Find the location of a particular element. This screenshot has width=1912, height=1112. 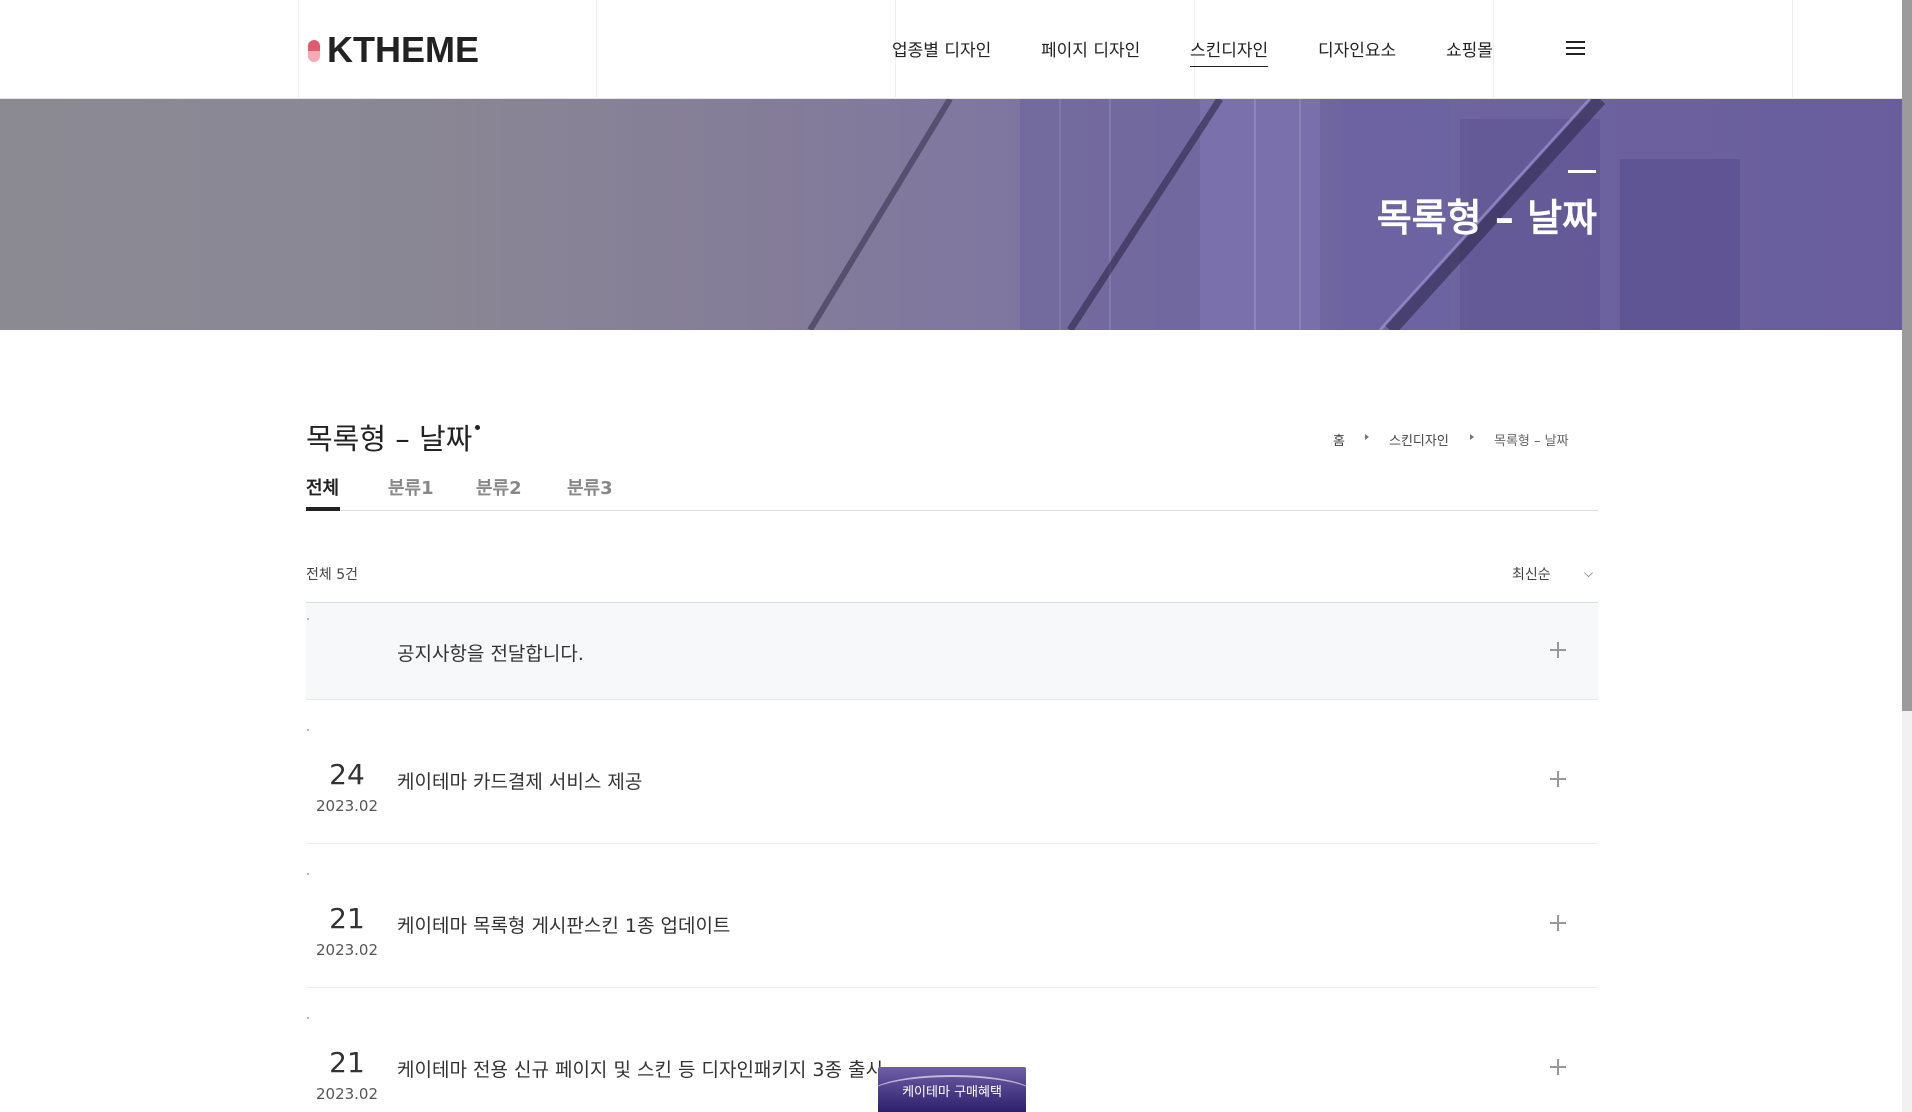

sort-select: 최신순 is located at coordinates (1531, 574).